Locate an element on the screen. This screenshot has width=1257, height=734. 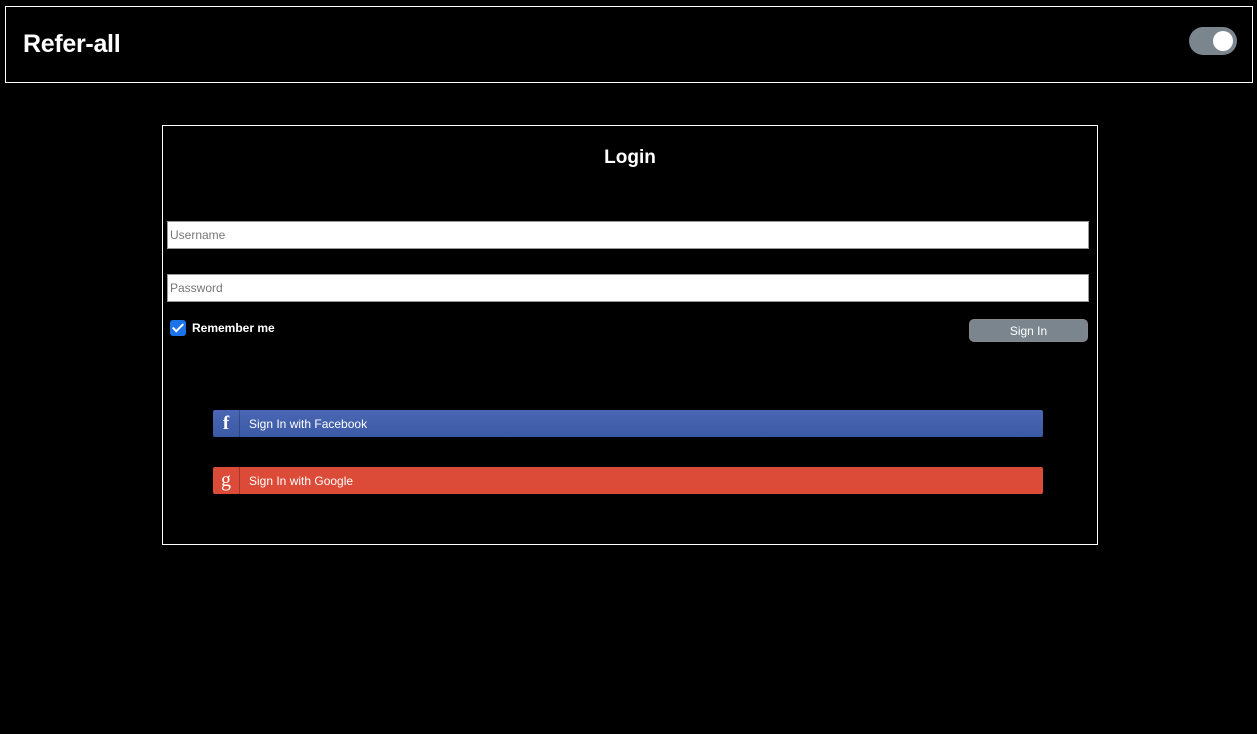
app-header: Refer-all is located at coordinates (629, 44).